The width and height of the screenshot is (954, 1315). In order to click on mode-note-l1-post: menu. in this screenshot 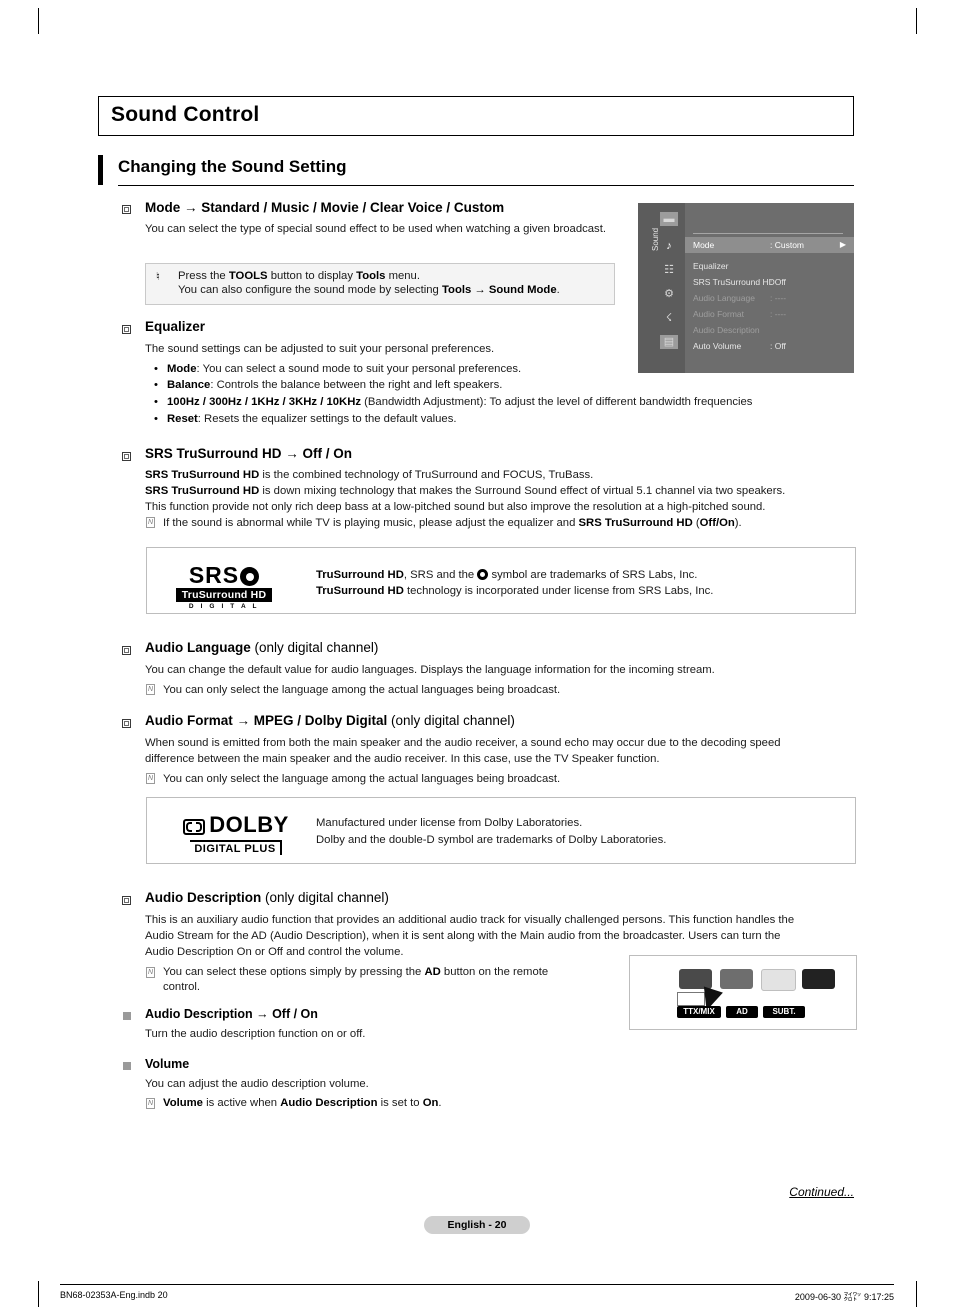, I will do `click(402, 276)`.